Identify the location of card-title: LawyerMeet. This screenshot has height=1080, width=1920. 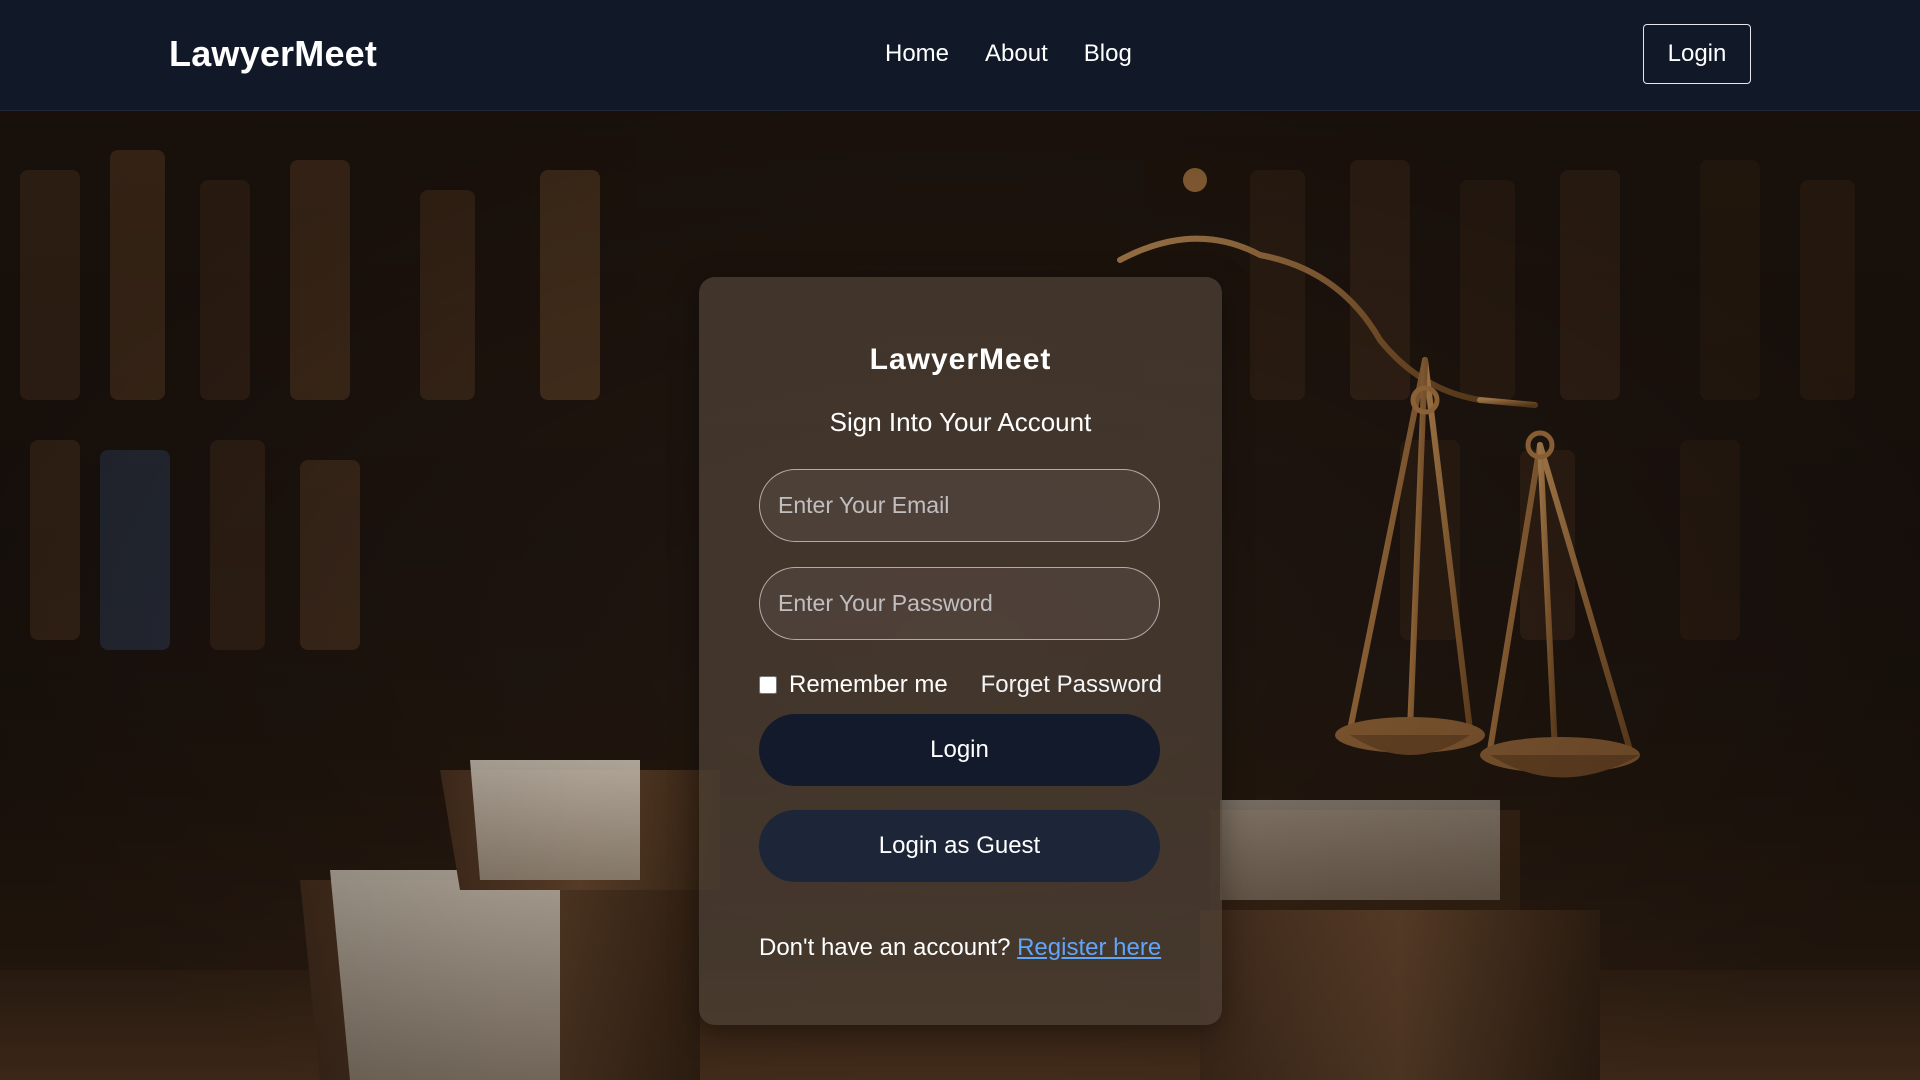
(960, 359).